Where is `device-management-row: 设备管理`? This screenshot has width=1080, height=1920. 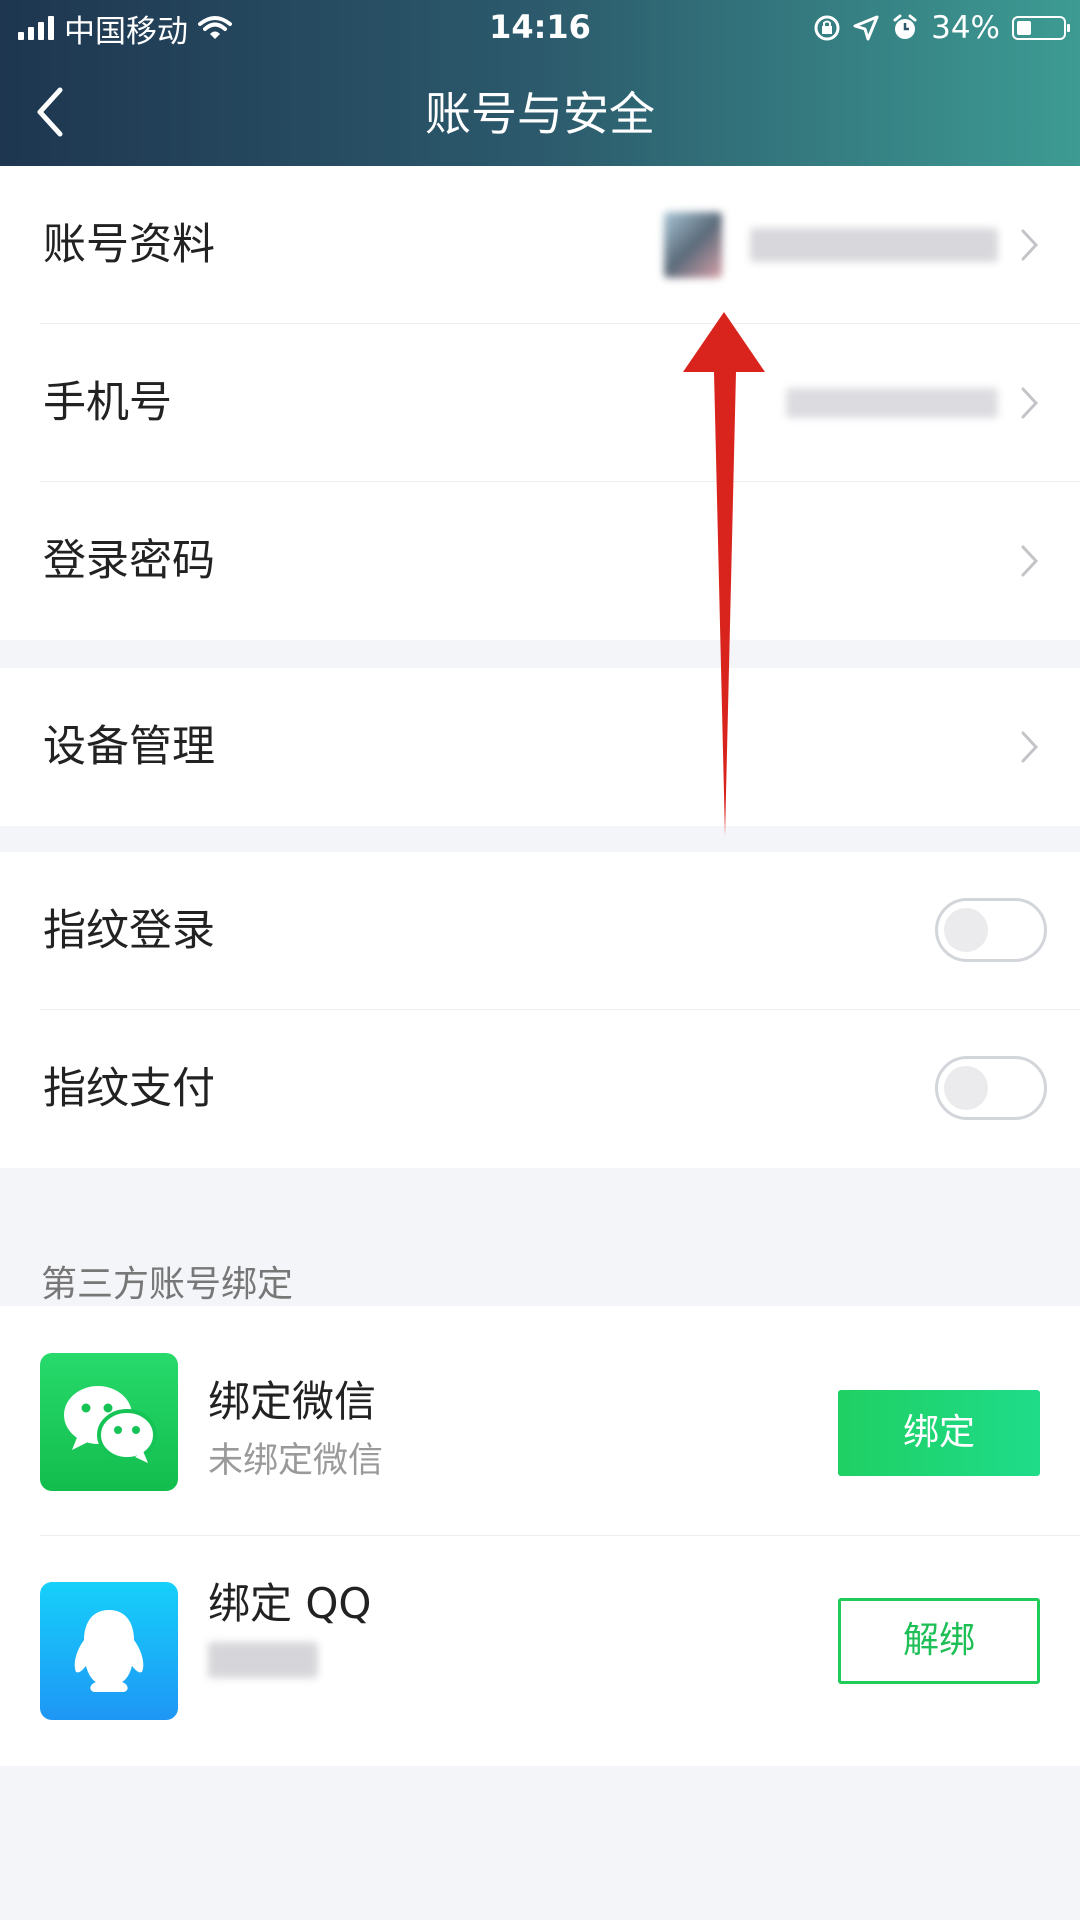
device-management-row: 设备管理 is located at coordinates (540, 747).